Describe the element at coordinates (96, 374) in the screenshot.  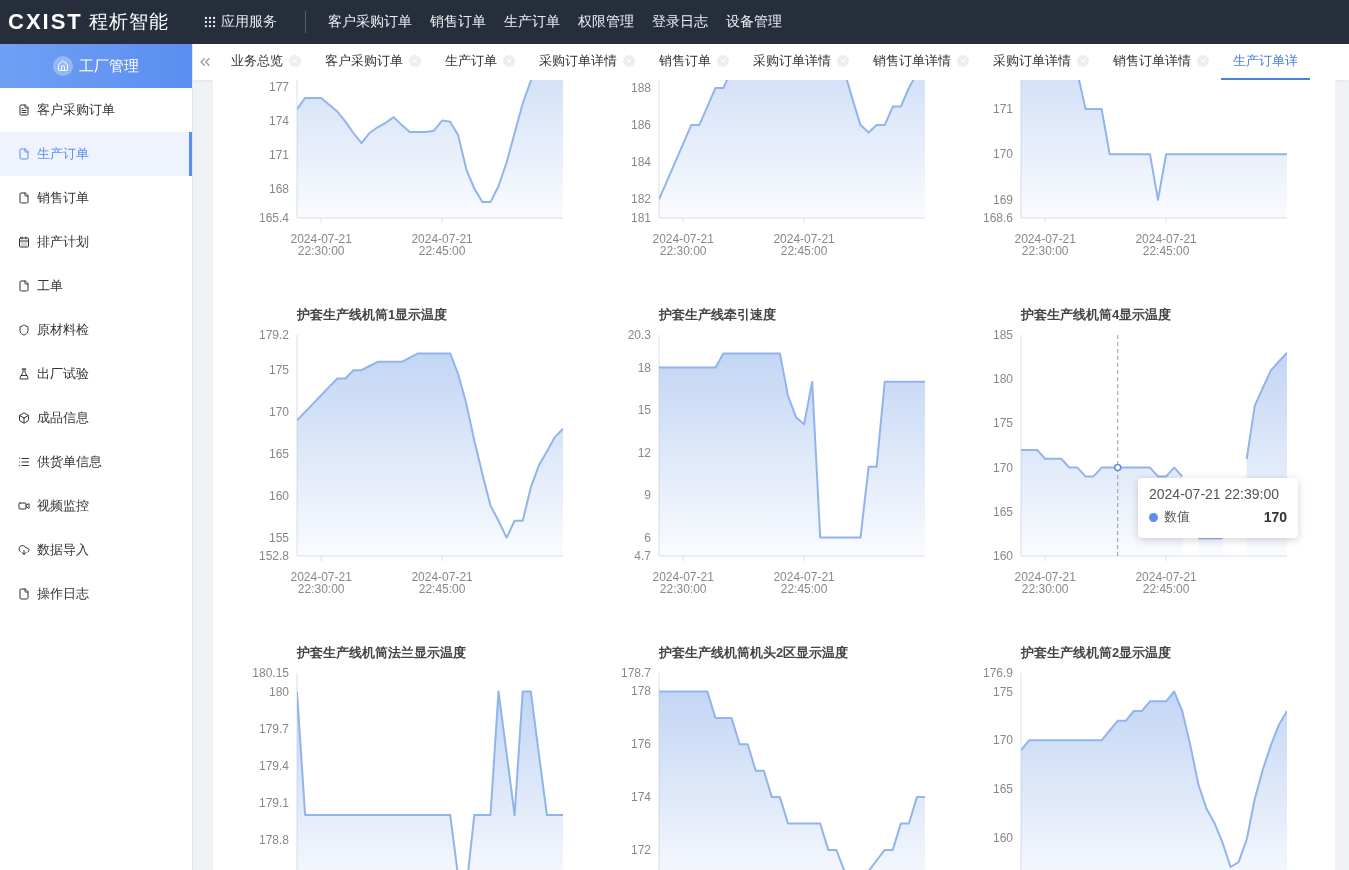
I see `sidebar-item: 出厂试验` at that location.